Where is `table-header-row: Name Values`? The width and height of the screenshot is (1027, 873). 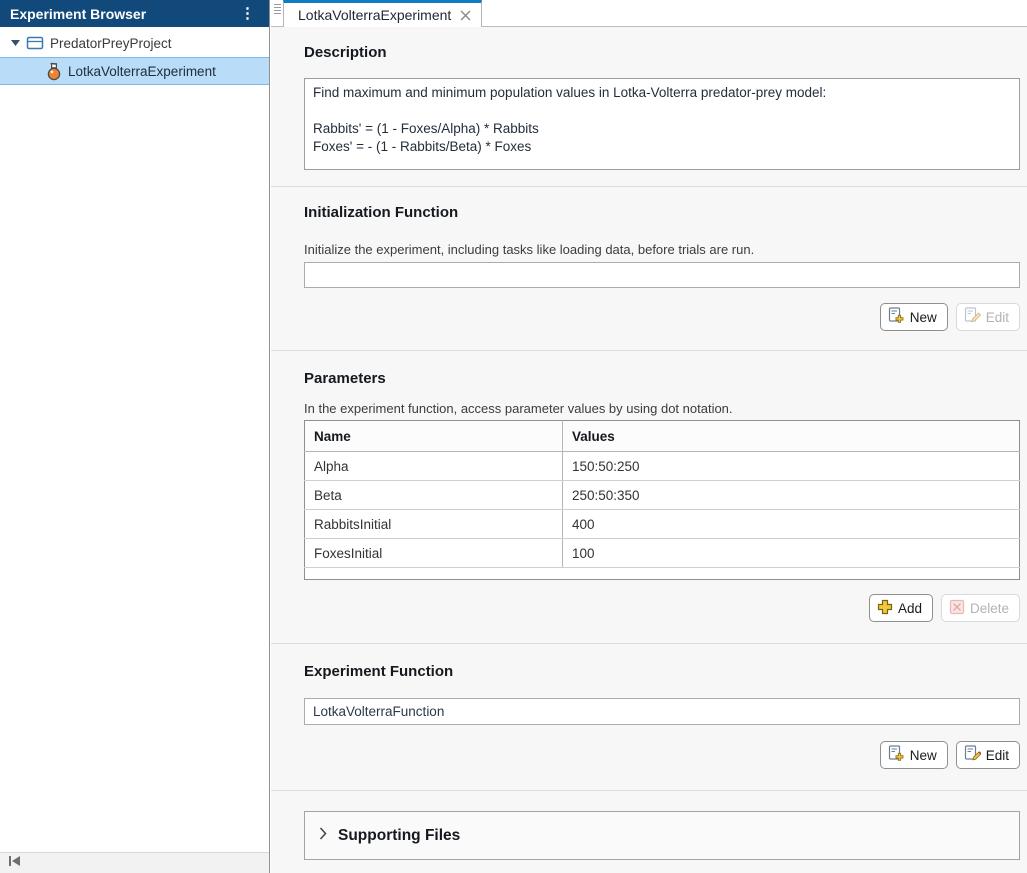
table-header-row: Name Values is located at coordinates (662, 436).